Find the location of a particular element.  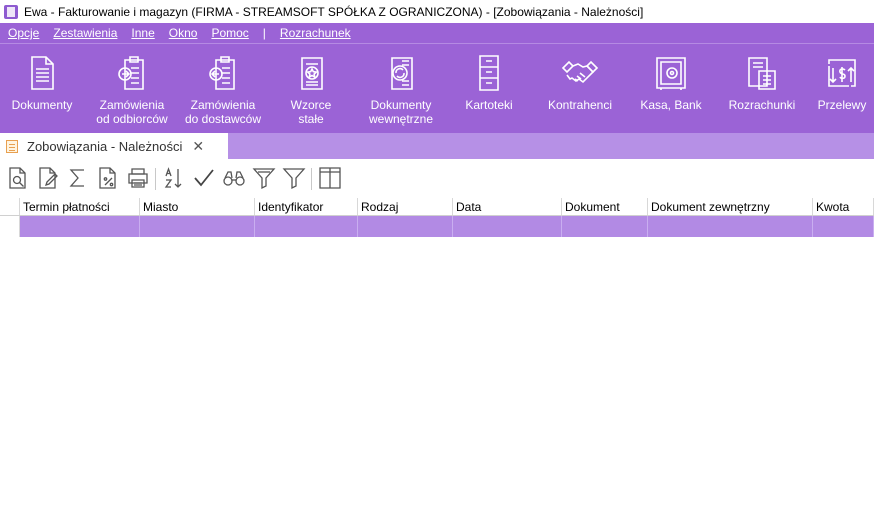

check-button is located at coordinates (203, 179).